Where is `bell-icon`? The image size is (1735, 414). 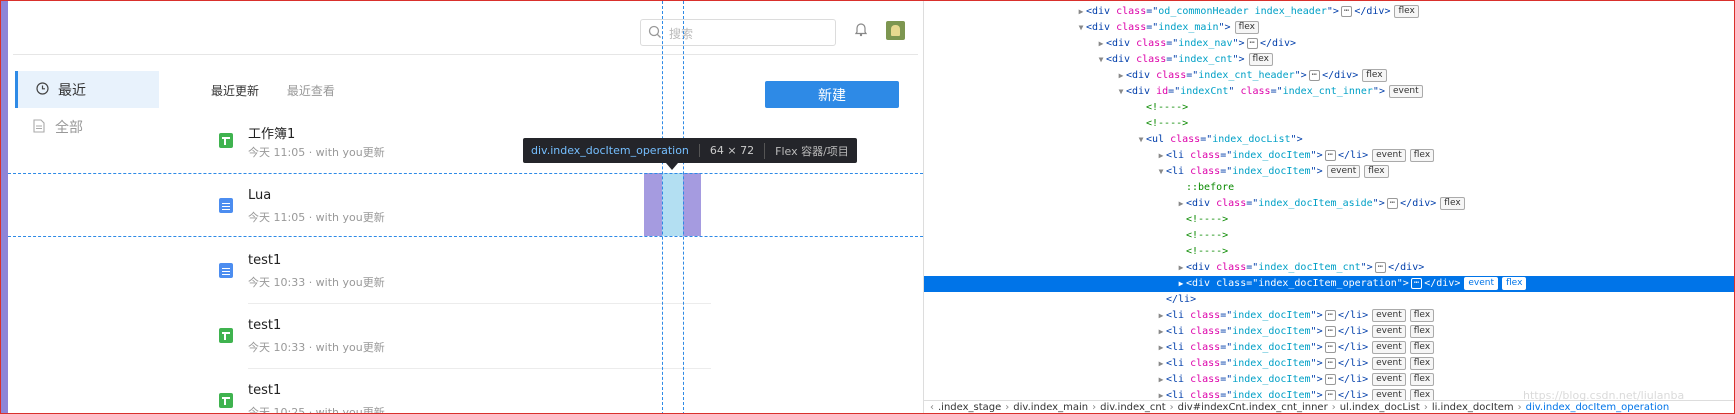 bell-icon is located at coordinates (861, 29).